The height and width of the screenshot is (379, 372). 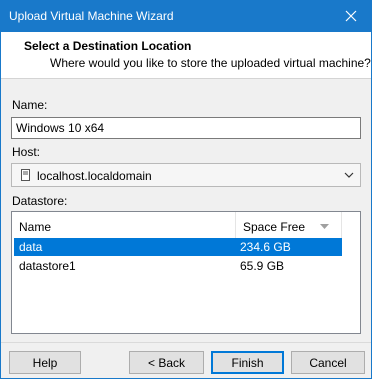 What do you see at coordinates (186, 175) in the screenshot?
I see `host-dropdown: localhost.localdomain` at bounding box center [186, 175].